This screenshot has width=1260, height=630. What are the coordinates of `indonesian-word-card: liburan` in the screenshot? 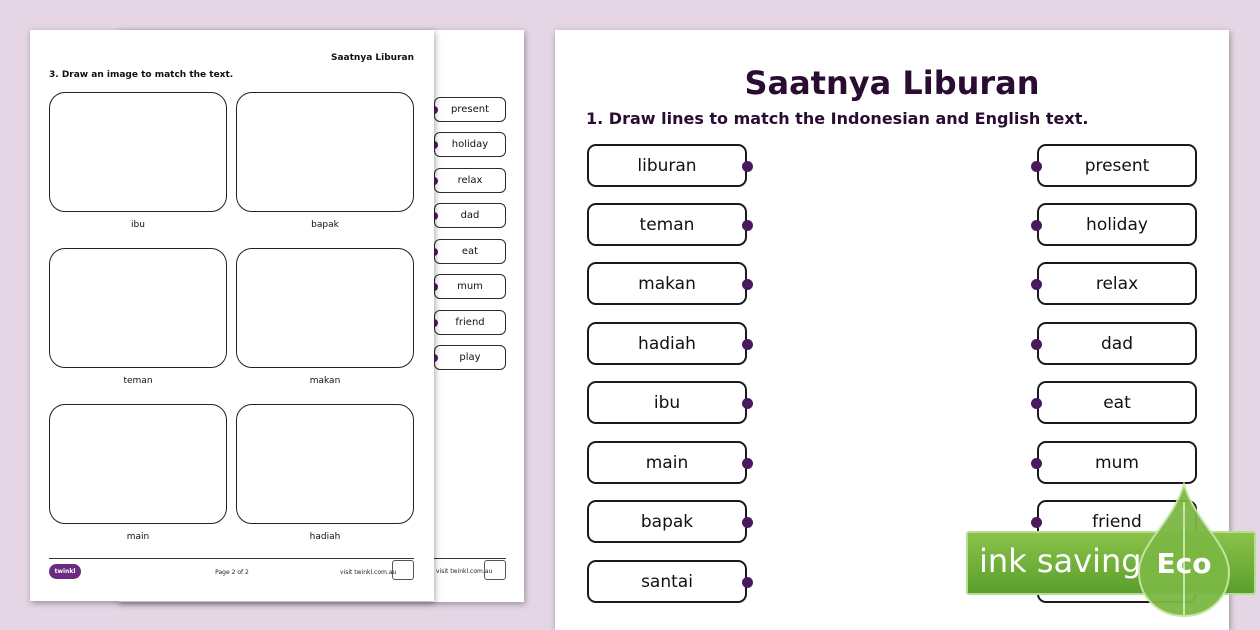 It's located at (670, 165).